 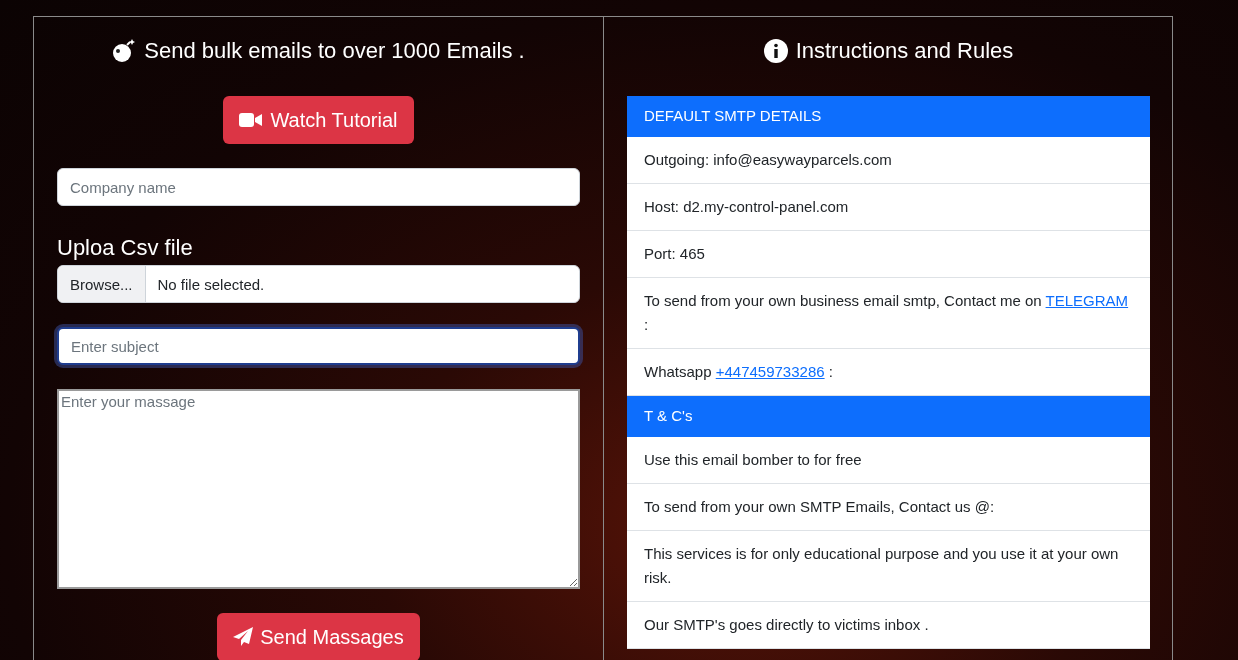 I want to click on list-item: To send from your own SMTP Emails, Contact us @:, so click(x=888, y=507).